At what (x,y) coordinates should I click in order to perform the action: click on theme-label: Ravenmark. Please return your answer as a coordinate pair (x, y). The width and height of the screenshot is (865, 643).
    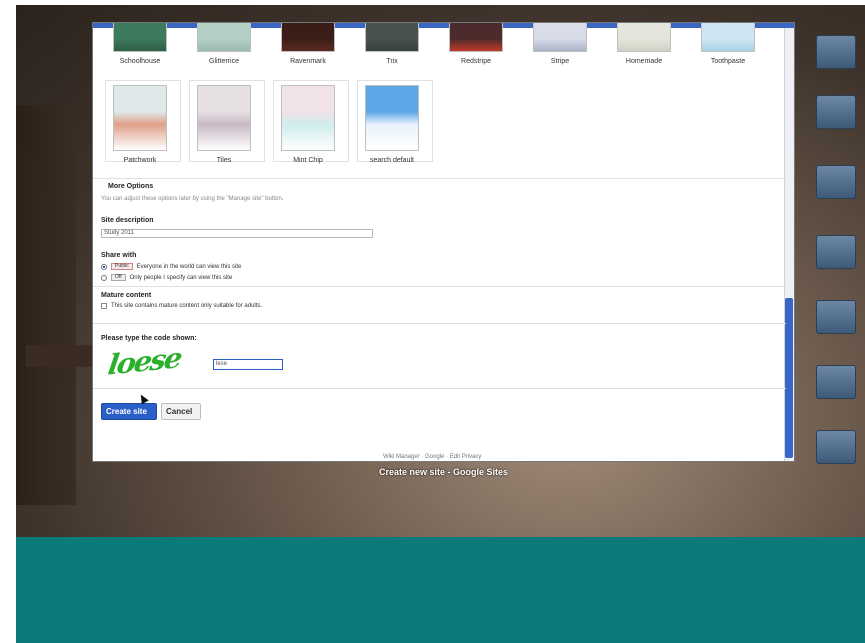
    Looking at the image, I should click on (308, 61).